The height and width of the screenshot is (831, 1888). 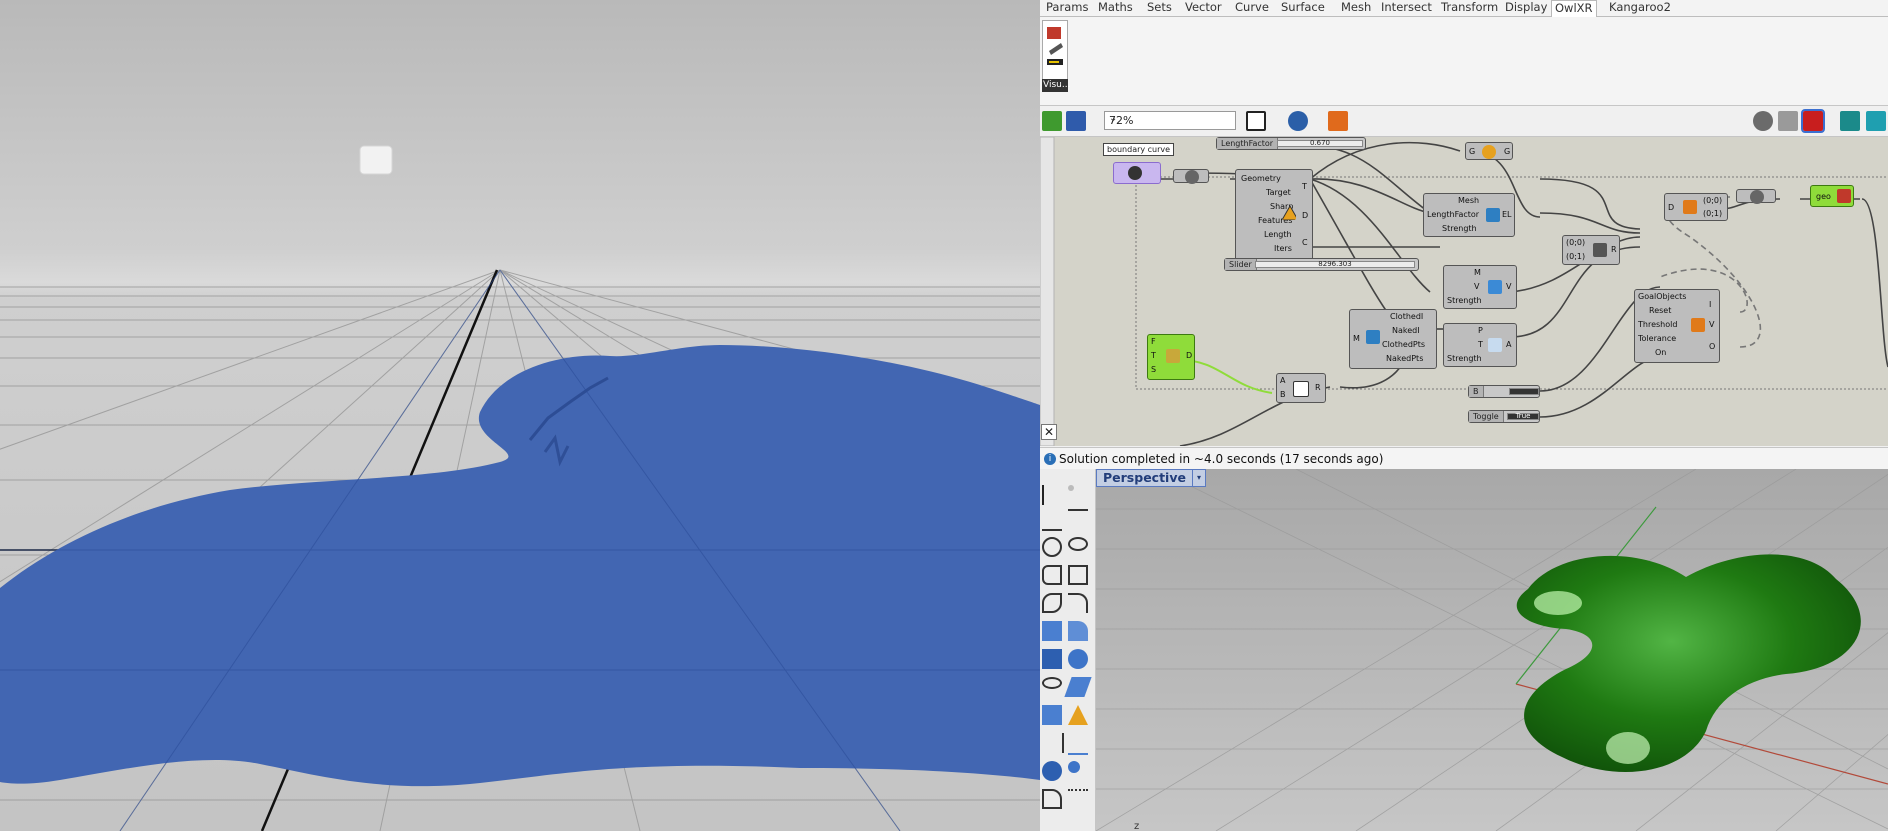 I want to click on select-tool-icon, so click(x=1053, y=495).